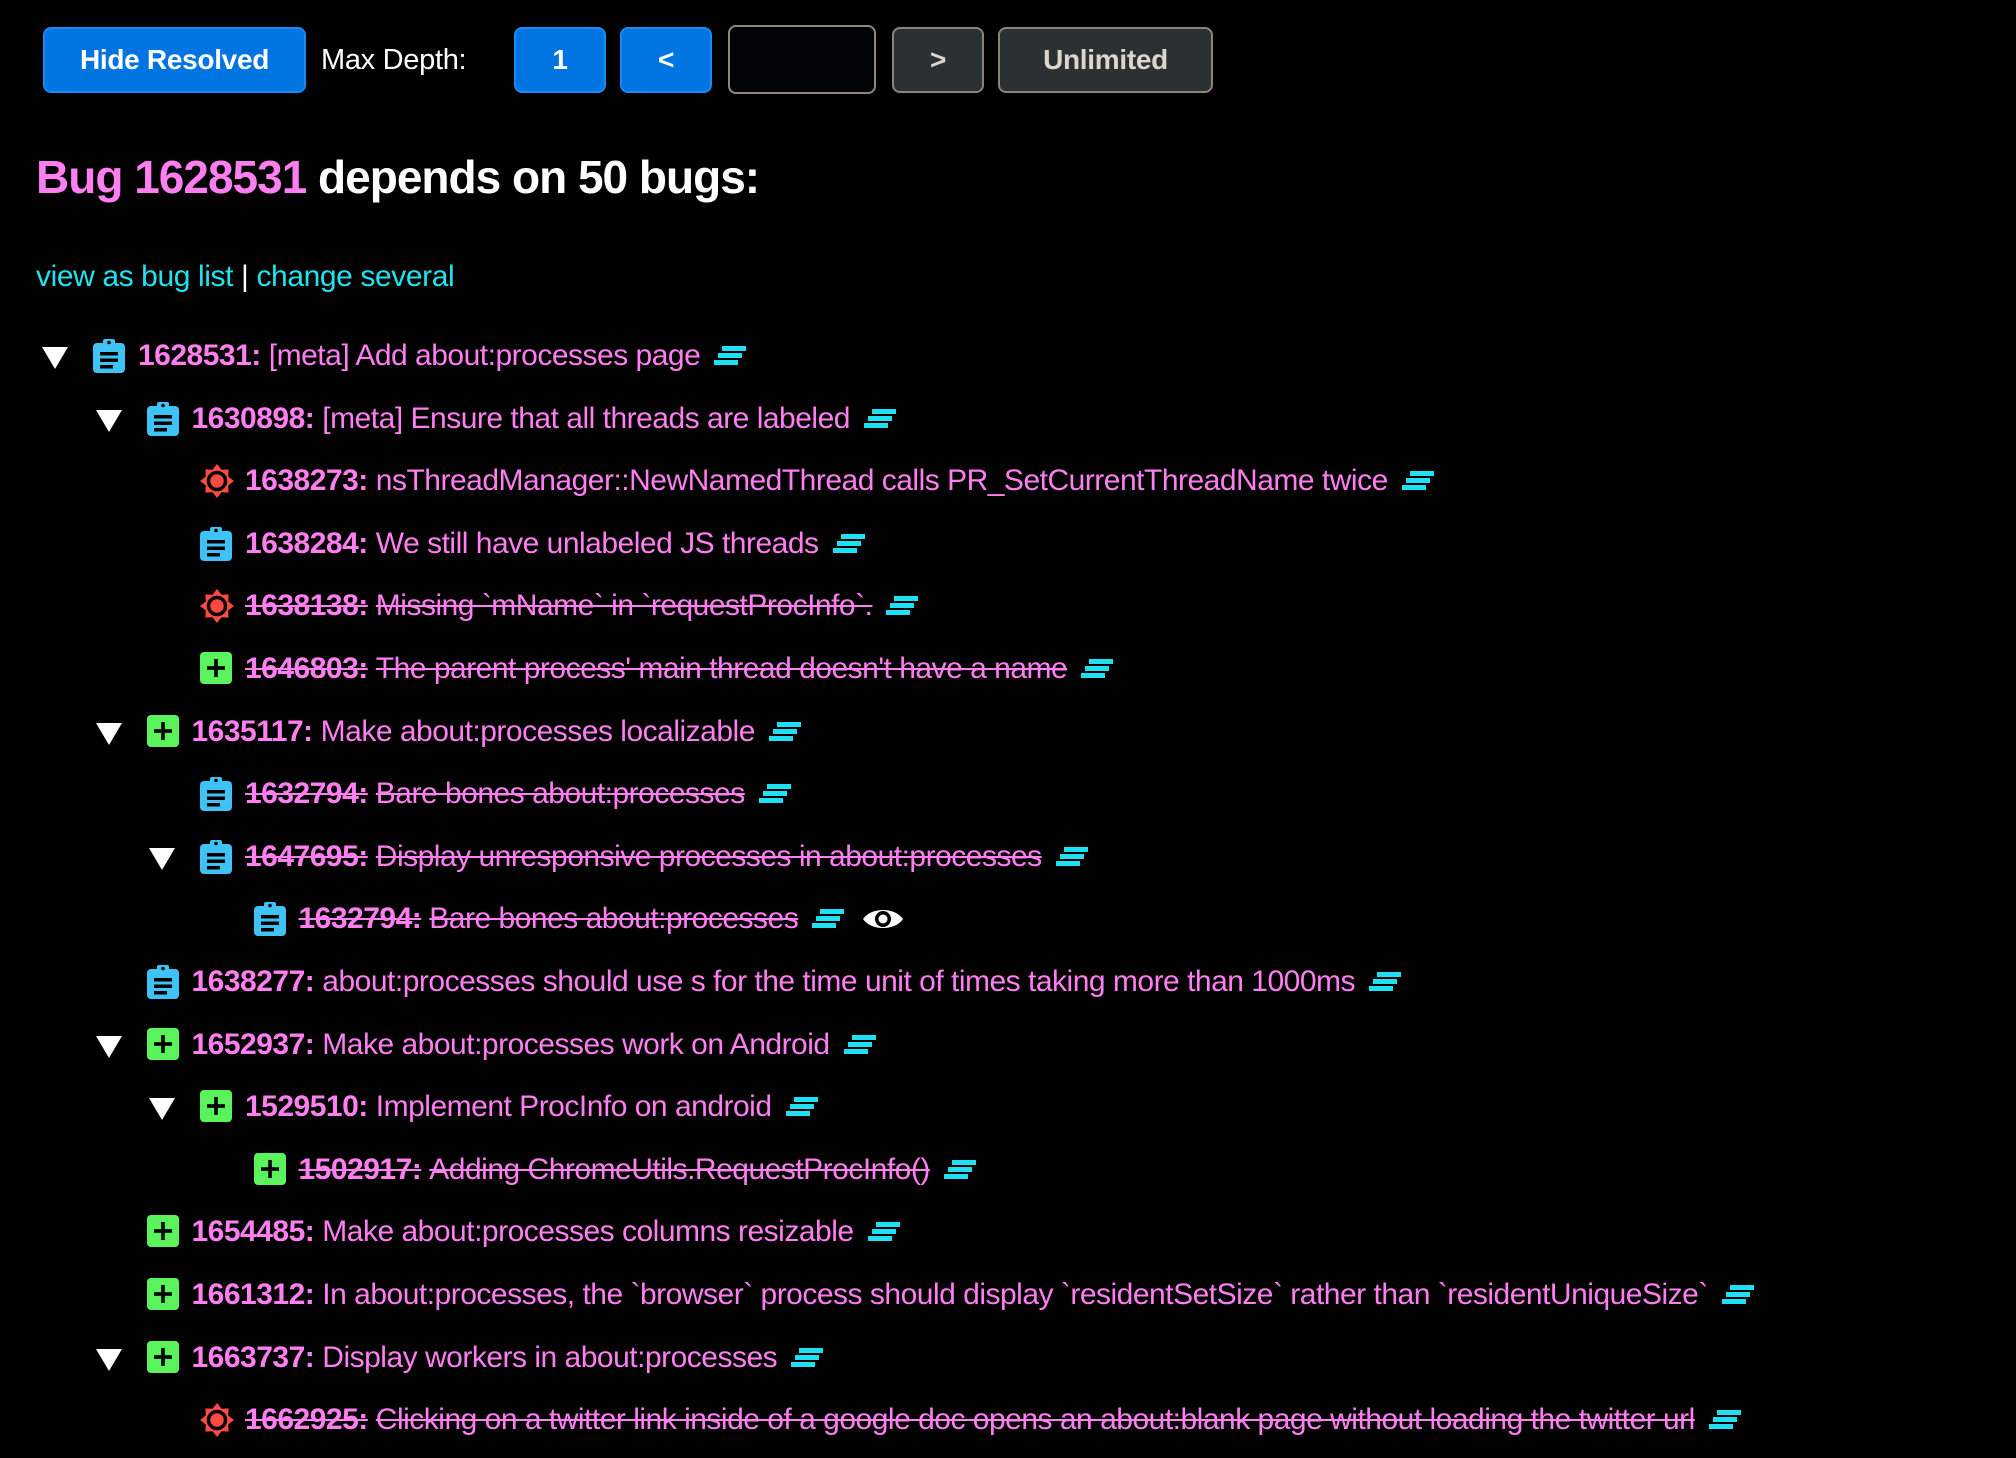  I want to click on depth-decrease-button: <, so click(666, 60).